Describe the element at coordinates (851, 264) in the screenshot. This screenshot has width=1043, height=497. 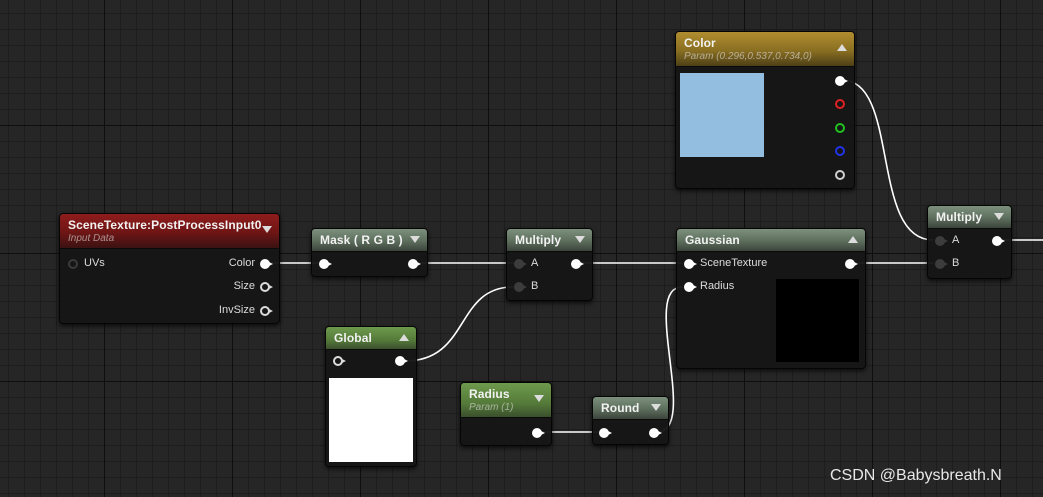
I see `gaussian-output-pin` at that location.